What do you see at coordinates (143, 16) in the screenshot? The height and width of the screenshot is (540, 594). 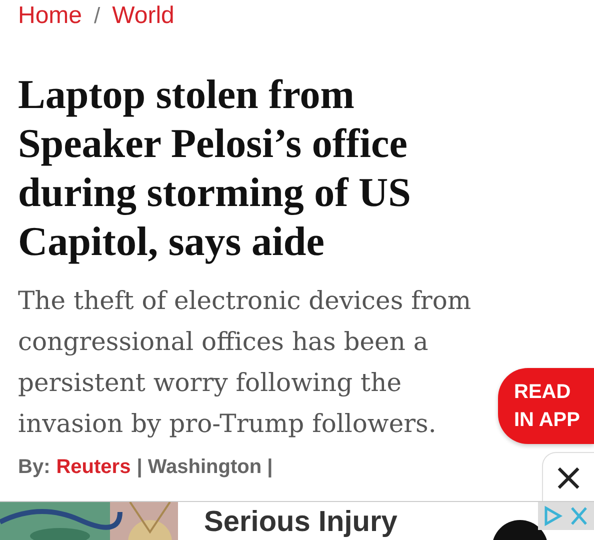 I see `breadcrumb-link: World` at bounding box center [143, 16].